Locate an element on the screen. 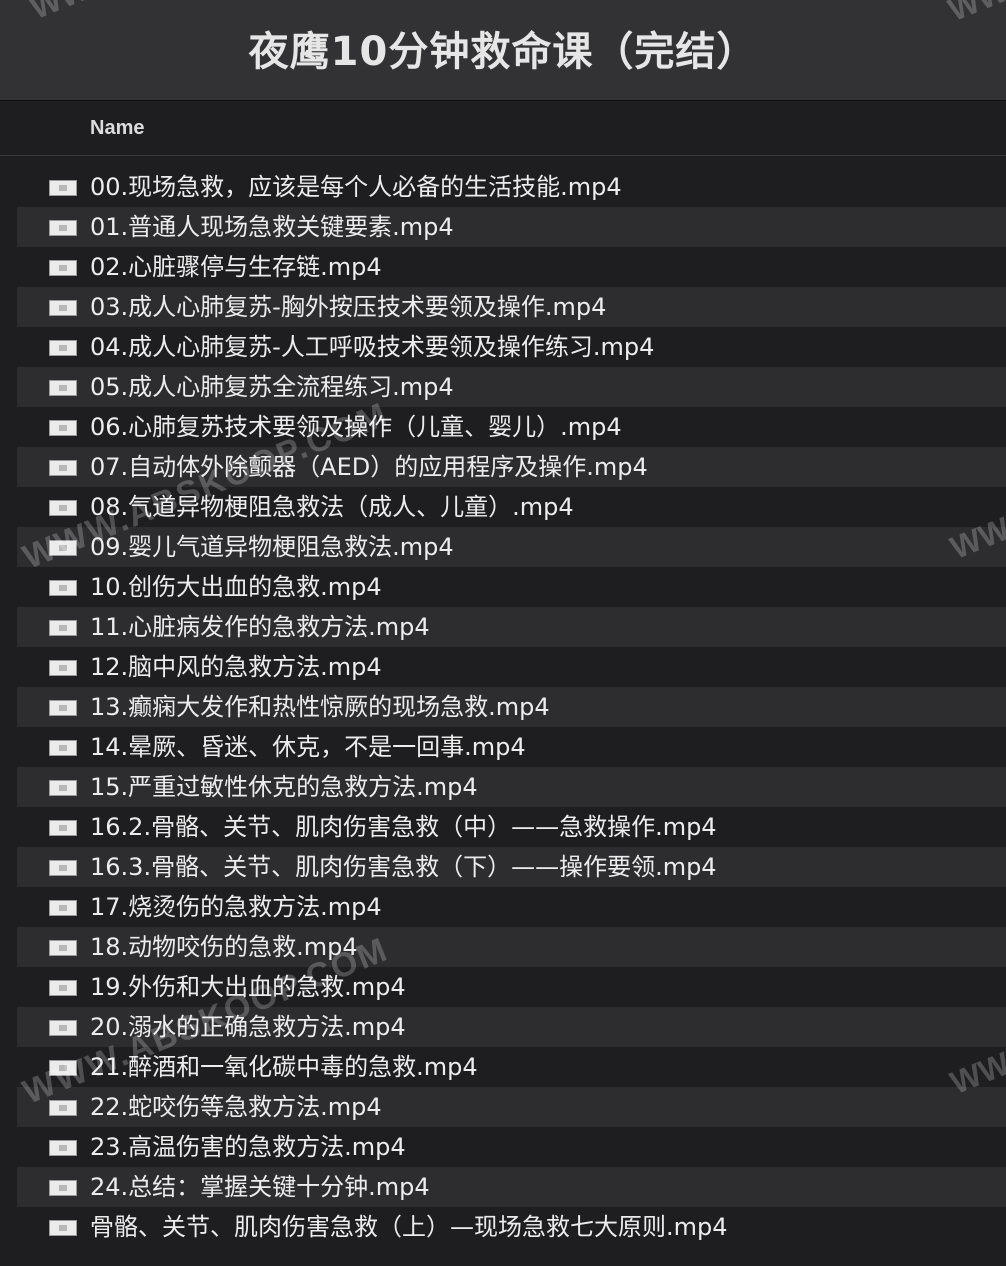 Image resolution: width=1006 pixels, height=1266 pixels. file-row: 24.总结：掌握关键十分钟.mp4 is located at coordinates (511, 1187).